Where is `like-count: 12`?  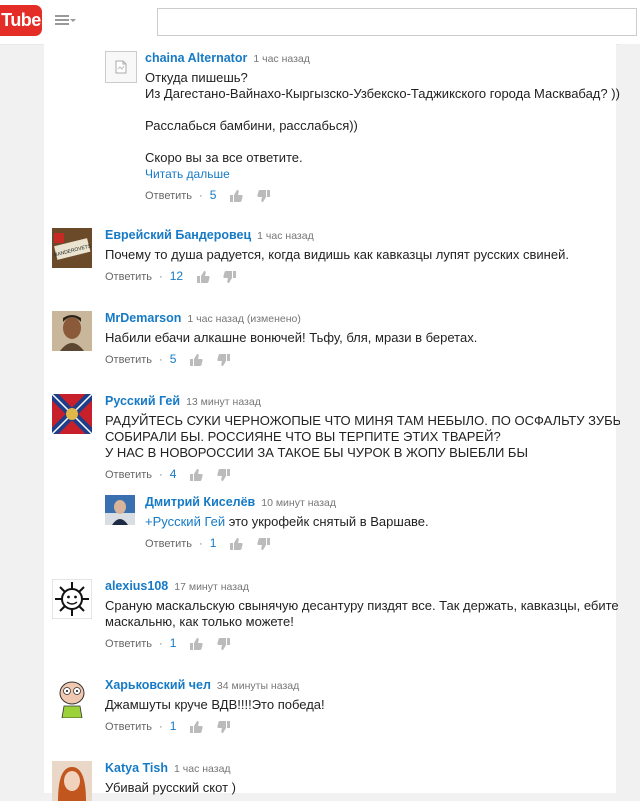 like-count: 12 is located at coordinates (176, 276).